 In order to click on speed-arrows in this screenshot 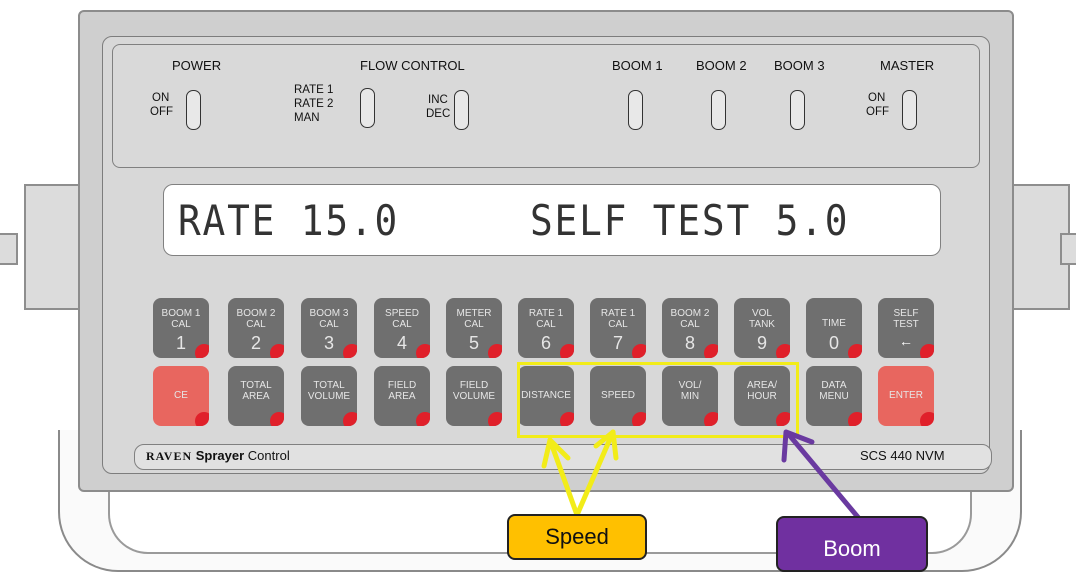, I will do `click(580, 473)`.